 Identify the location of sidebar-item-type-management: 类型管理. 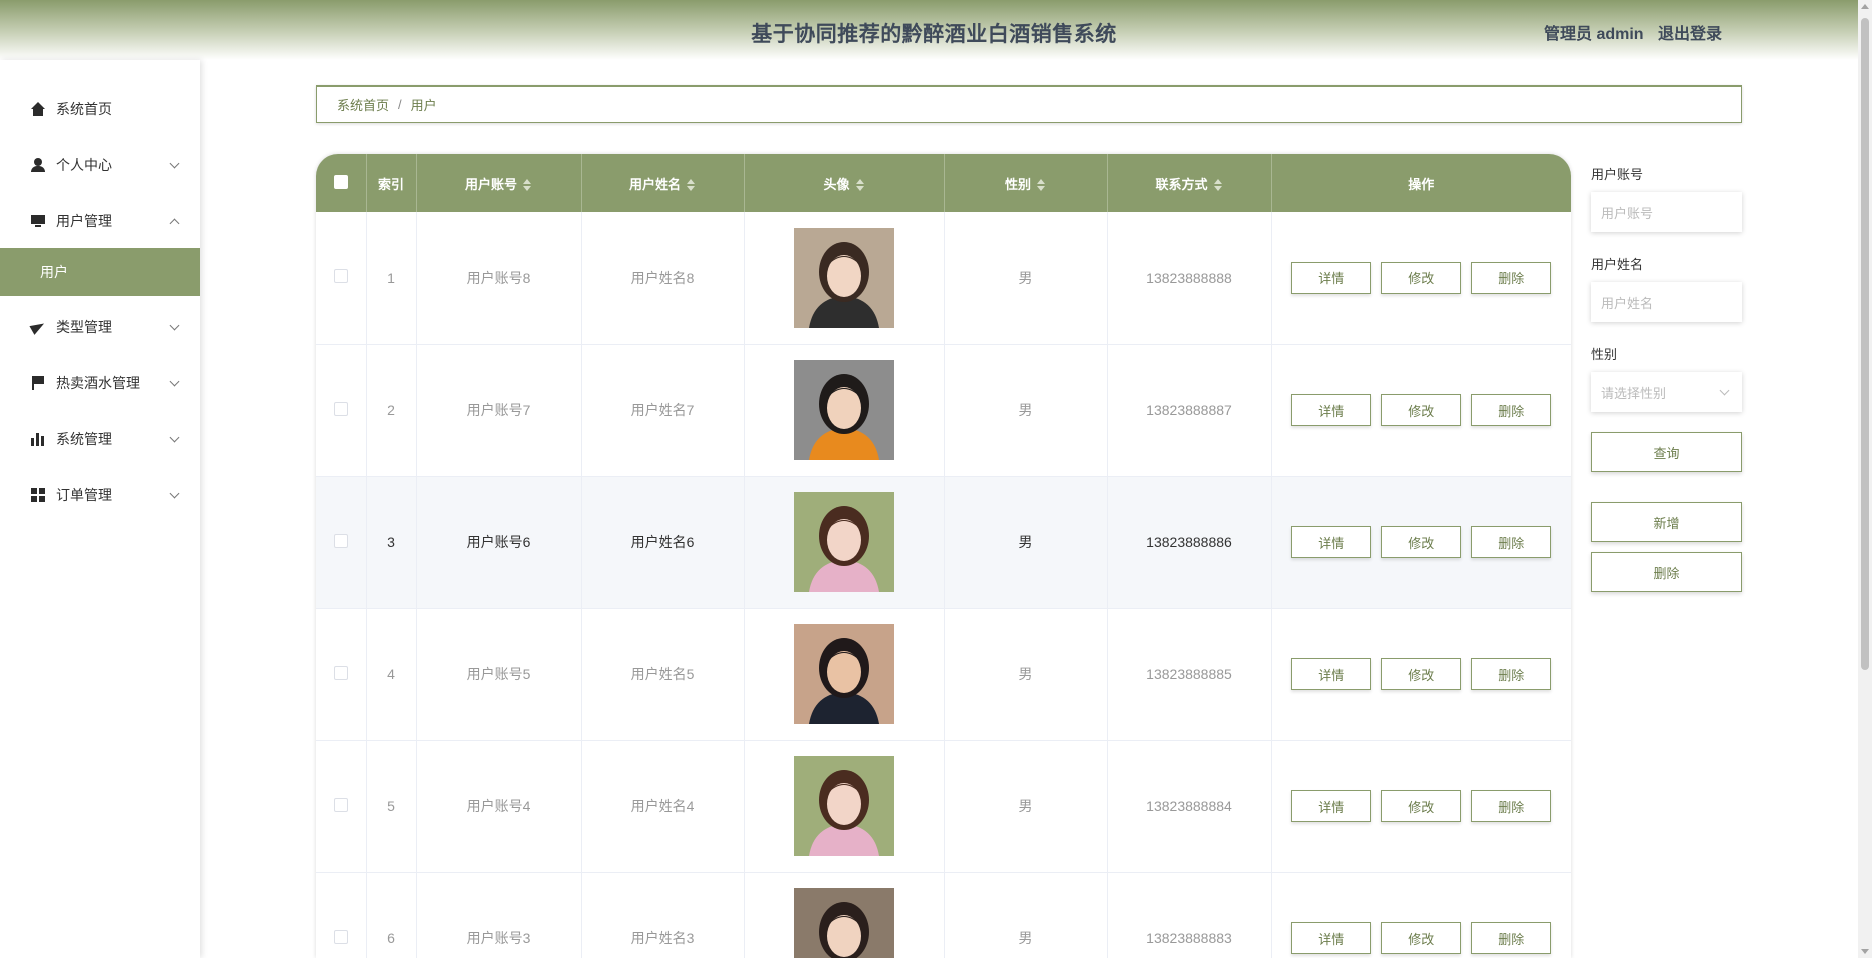
(100, 327).